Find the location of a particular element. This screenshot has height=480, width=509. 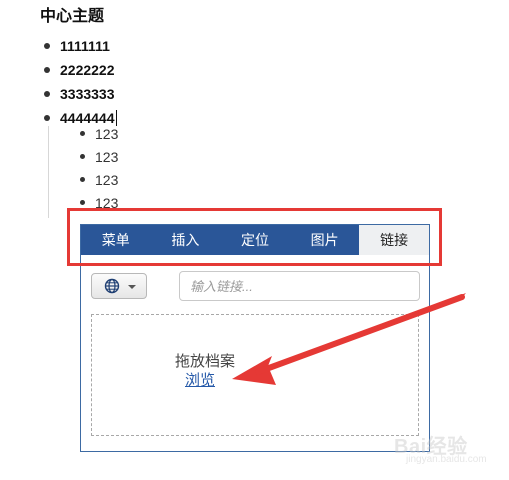

topic-item: 2222222 is located at coordinates (80, 72).